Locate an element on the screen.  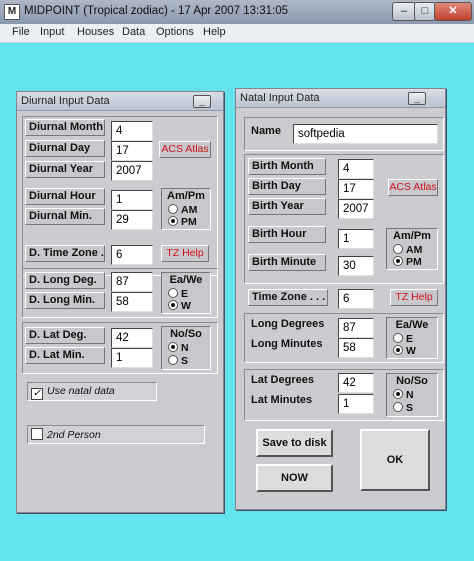
natal-pm-option: PM is located at coordinates (407, 262).